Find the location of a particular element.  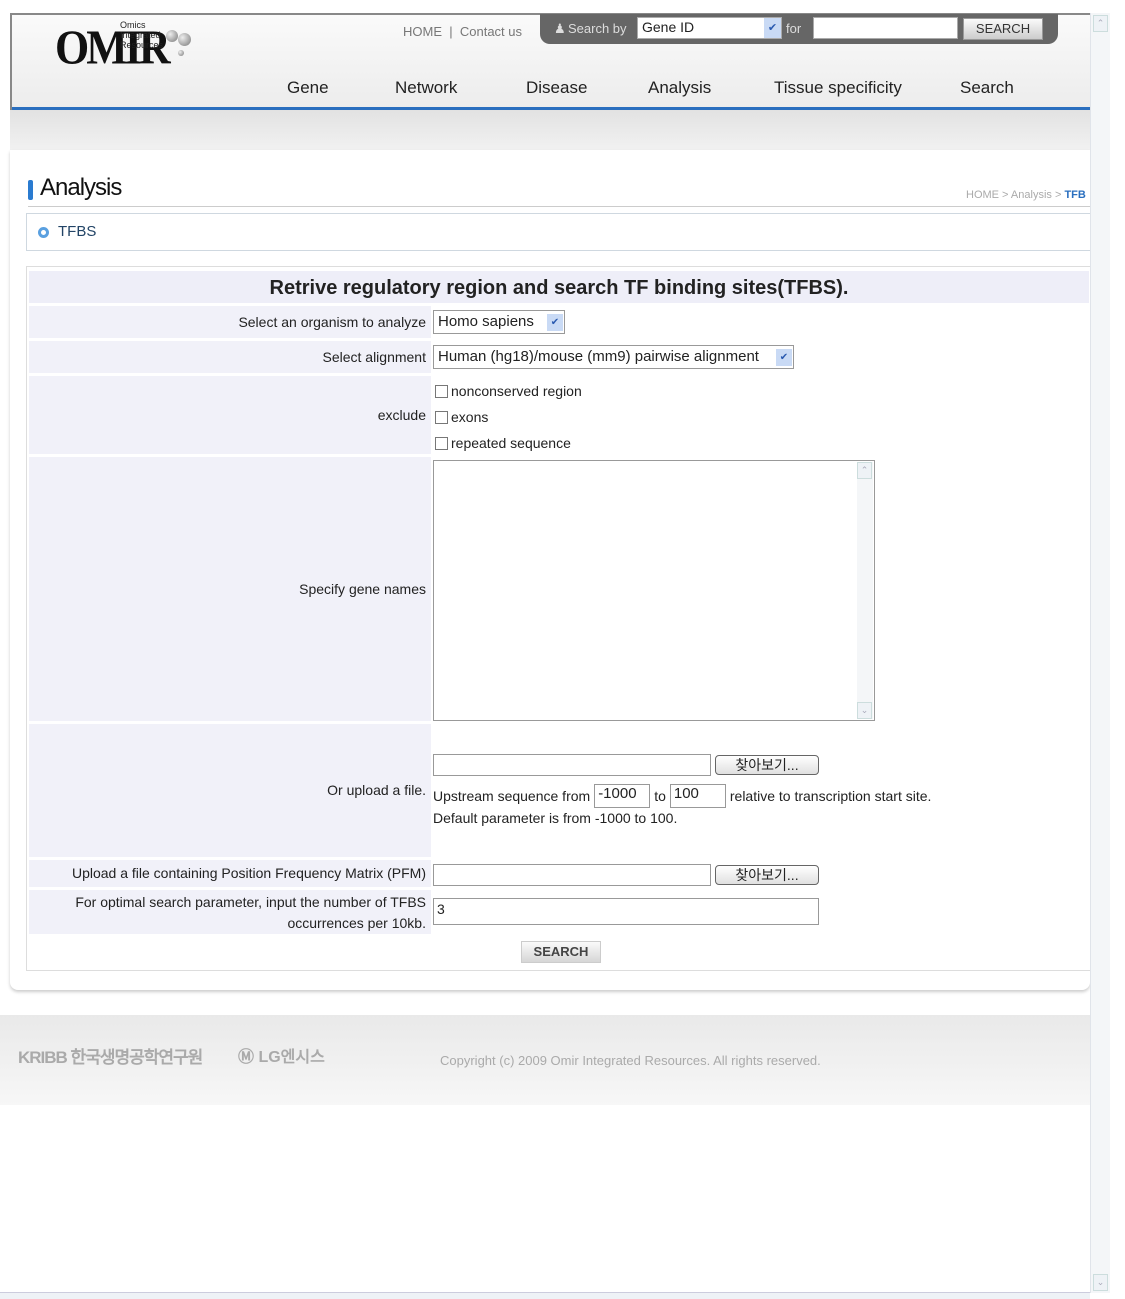

search-by-label: Search by is located at coordinates (597, 28).